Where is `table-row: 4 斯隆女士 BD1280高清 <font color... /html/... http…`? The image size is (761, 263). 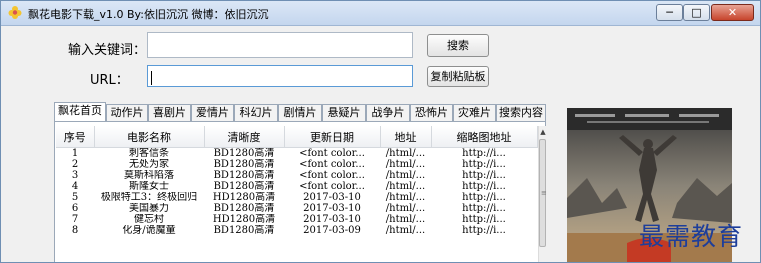
table-row: 4 斯隆女士 BD1280高清 <font color... /html/... http… is located at coordinates (296, 186).